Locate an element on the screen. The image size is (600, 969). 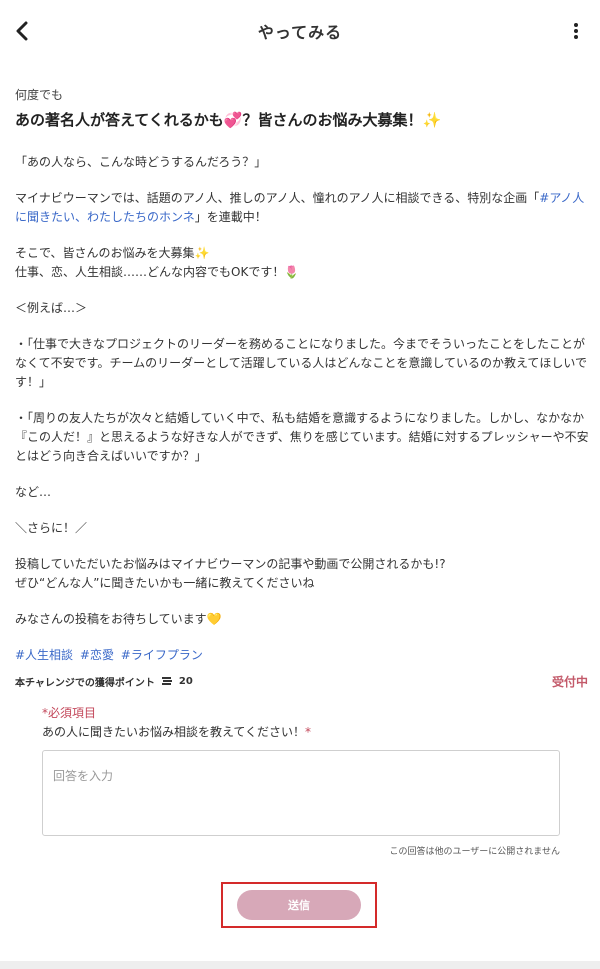
call-line-1: そこで、皆さんのお悩みを大募集✨ is located at coordinates (112, 253).